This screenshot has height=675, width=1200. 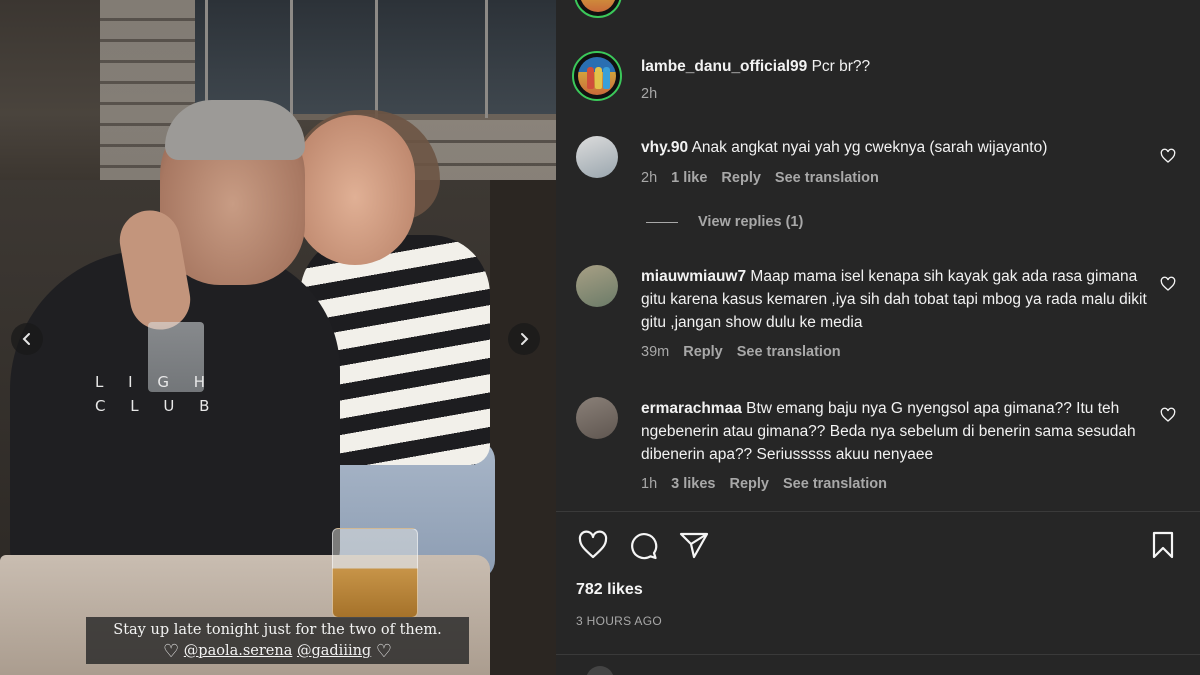 I want to click on caption-mentions: ♡ @paola.serena @gadiiing ♡, so click(x=277, y=651).